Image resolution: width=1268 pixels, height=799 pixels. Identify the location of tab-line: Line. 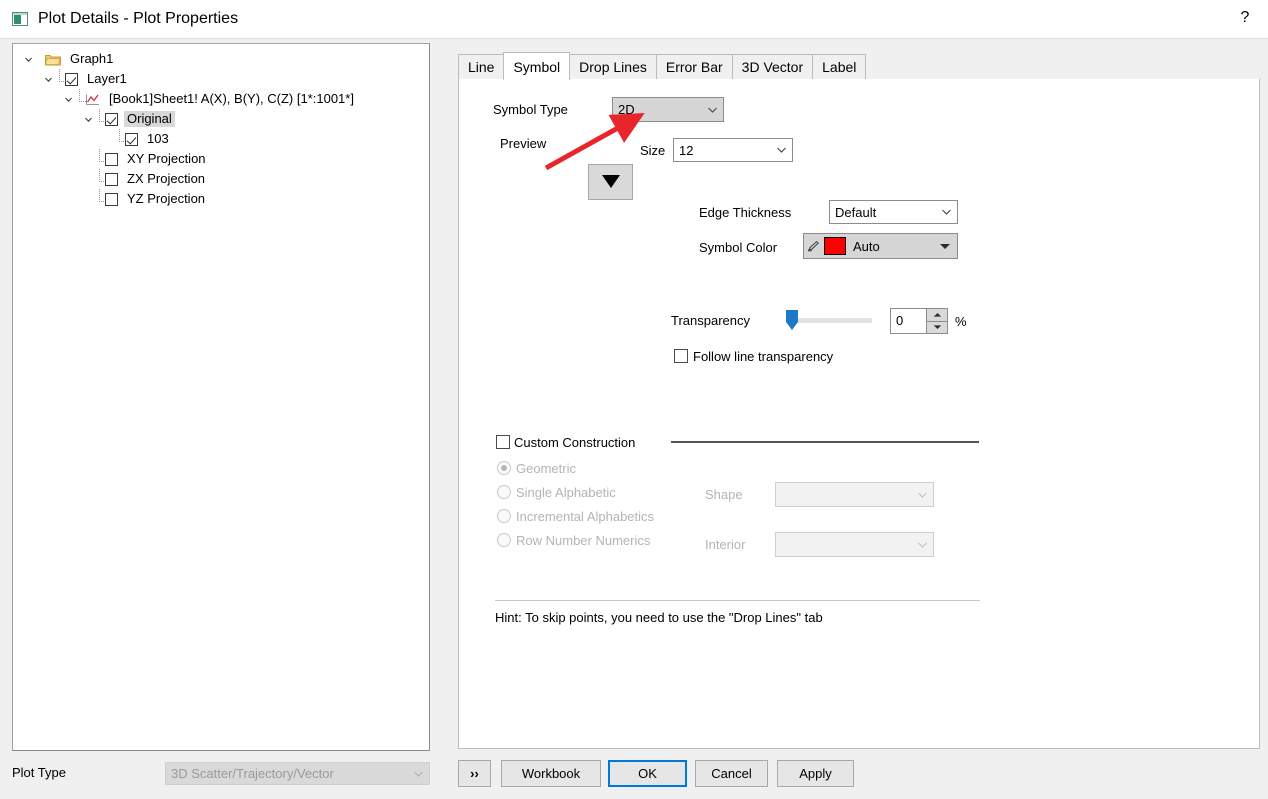
(481, 66).